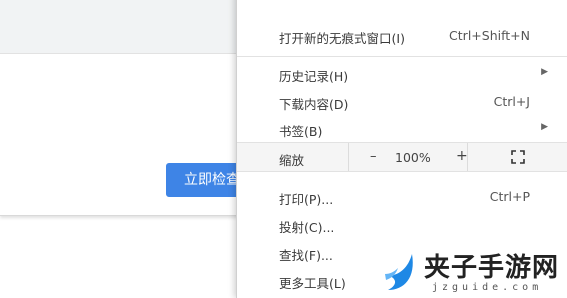 This screenshot has height=298, width=567. Describe the element at coordinates (402, 74) in the screenshot. I see `menu-item-history: 历史记录(H) ▶` at that location.